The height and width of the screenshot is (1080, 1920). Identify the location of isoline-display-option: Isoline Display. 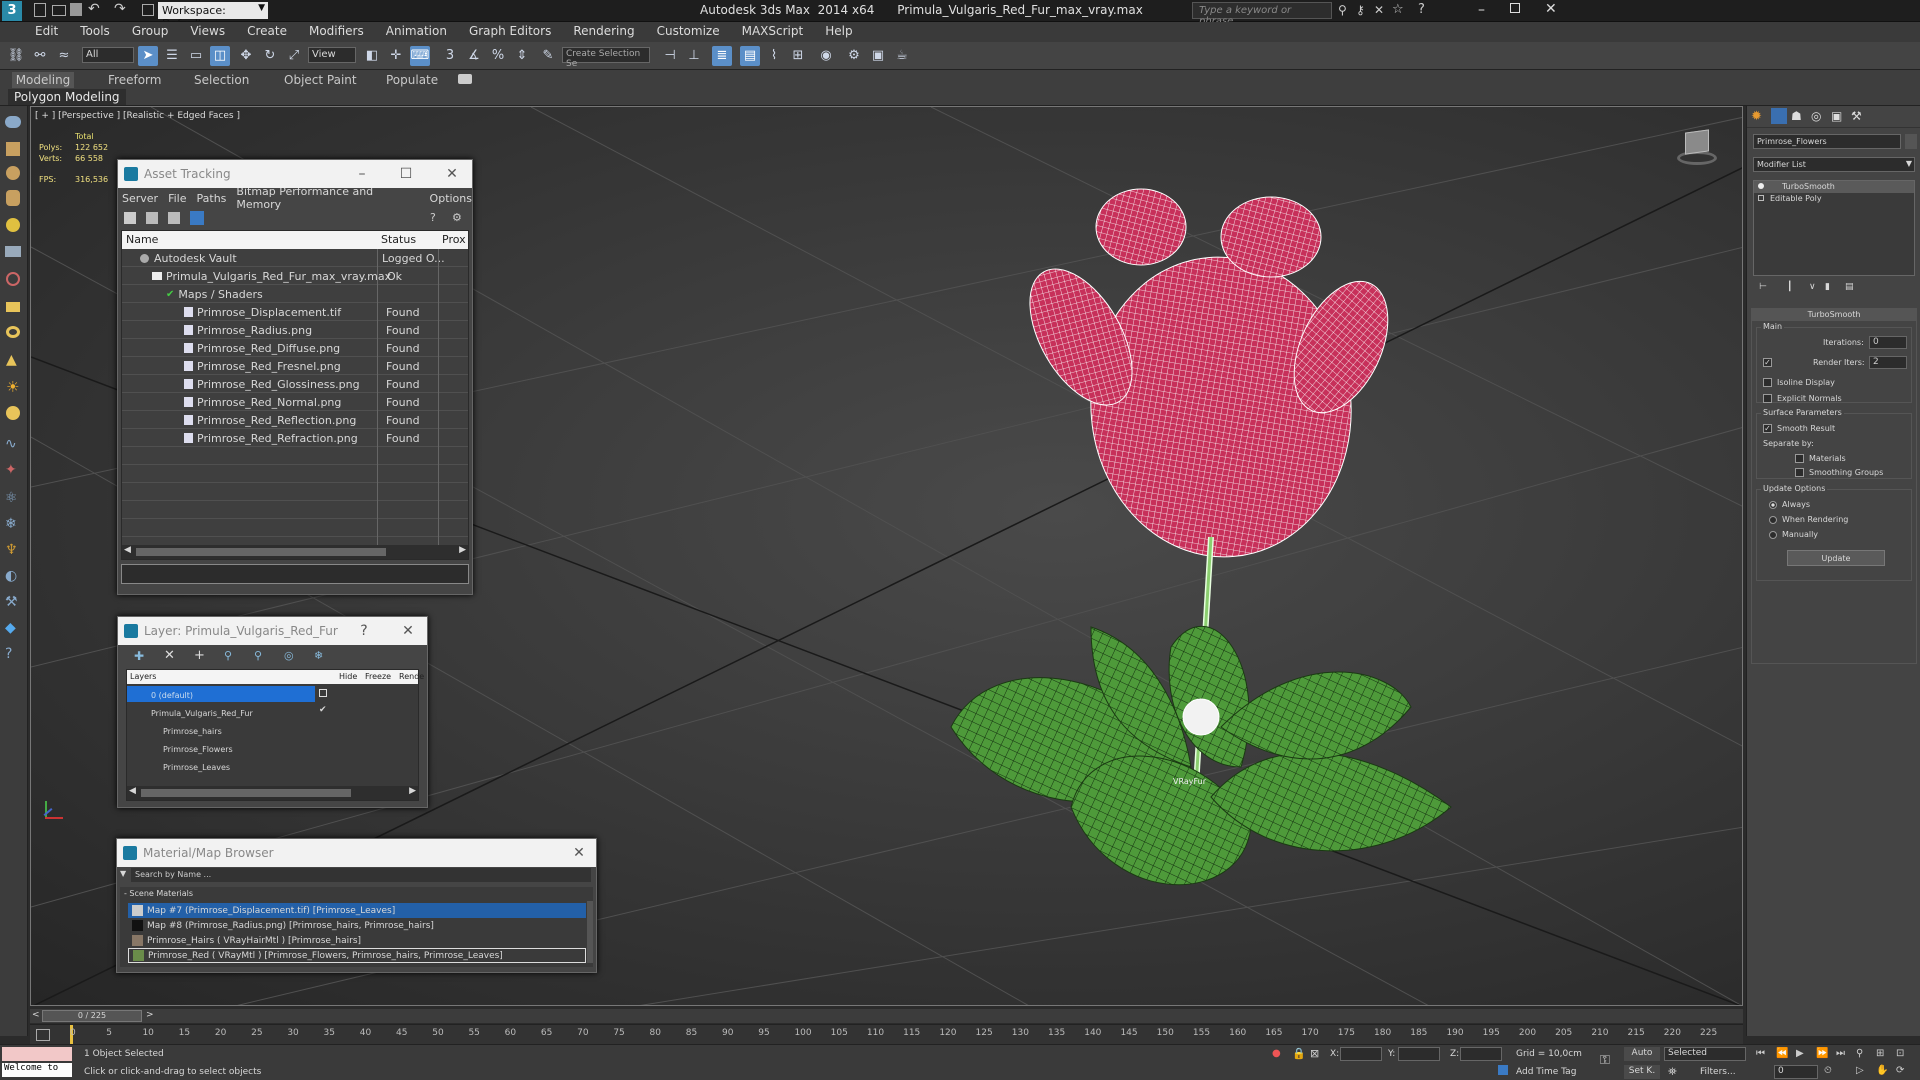
(1799, 382).